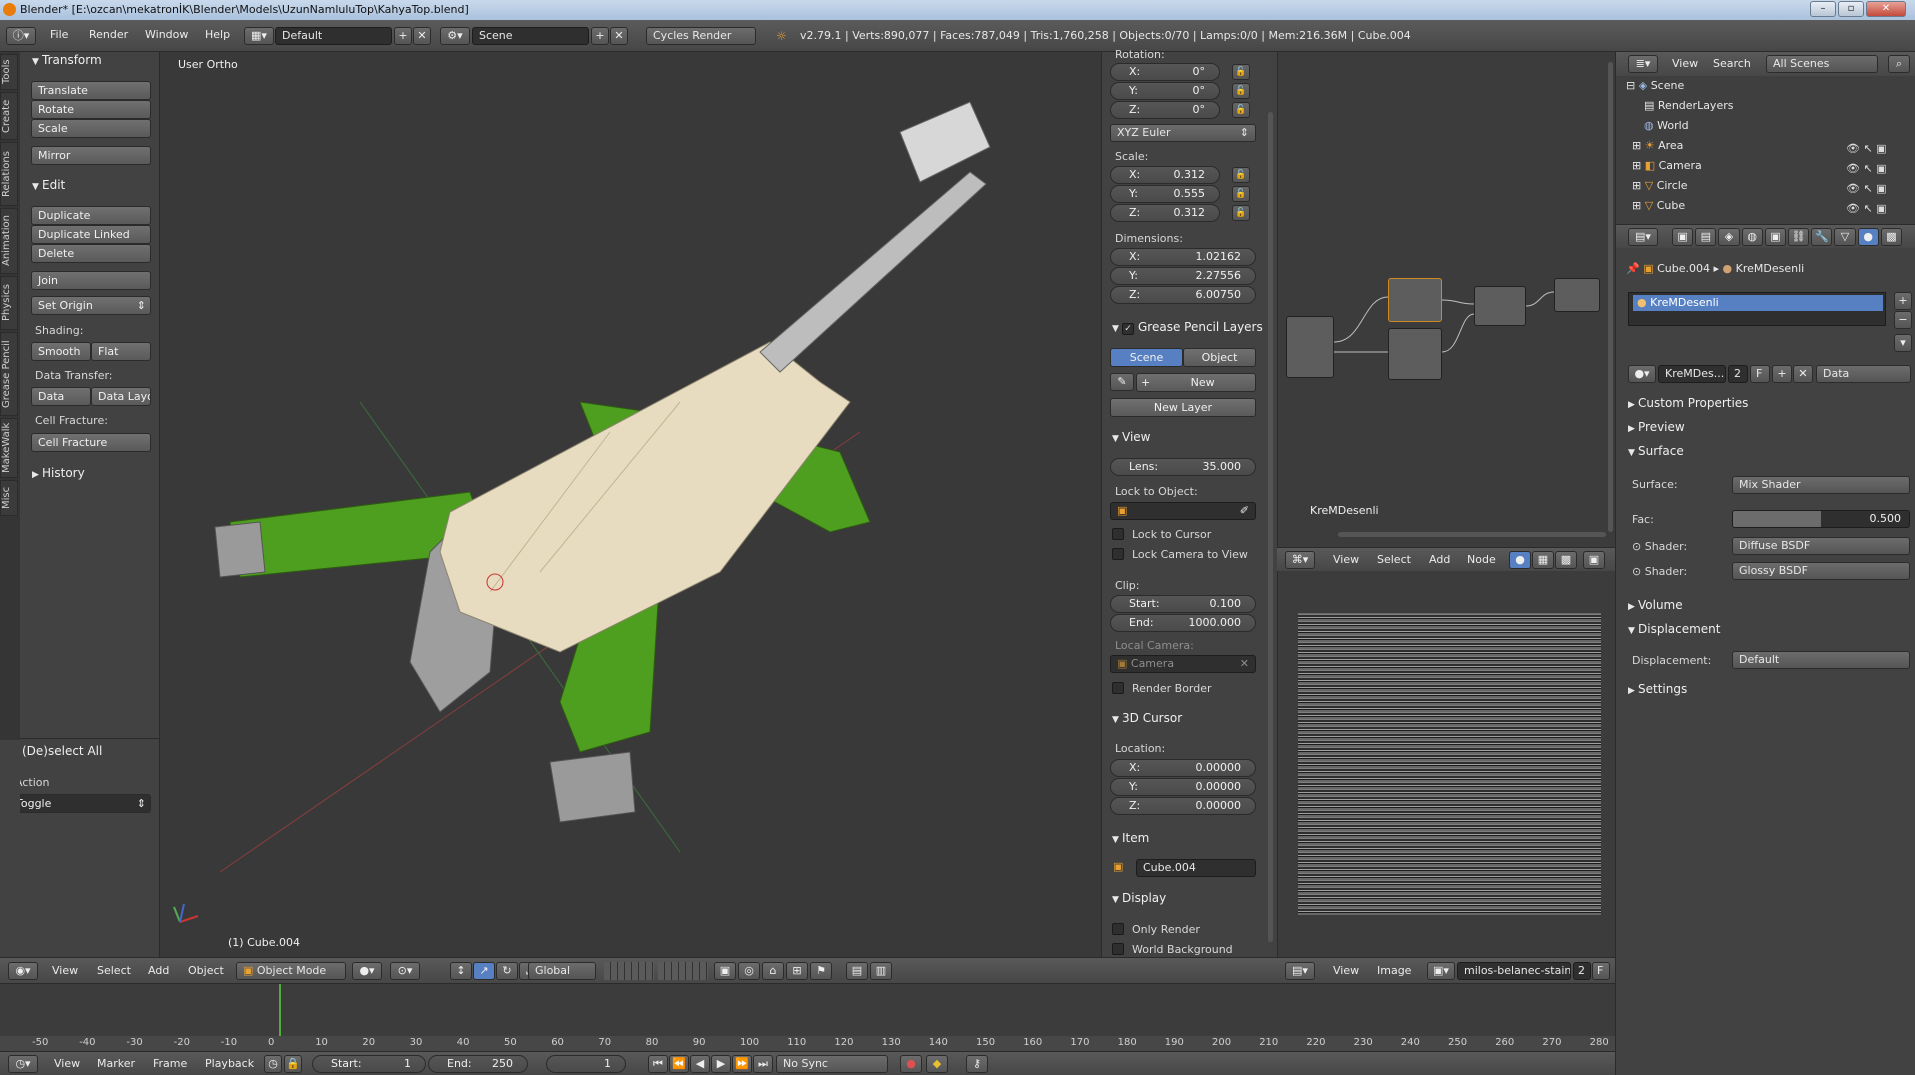 This screenshot has width=1915, height=1075. What do you see at coordinates (58, 473) in the screenshot?
I see `panel-history-header: ▶ History` at bounding box center [58, 473].